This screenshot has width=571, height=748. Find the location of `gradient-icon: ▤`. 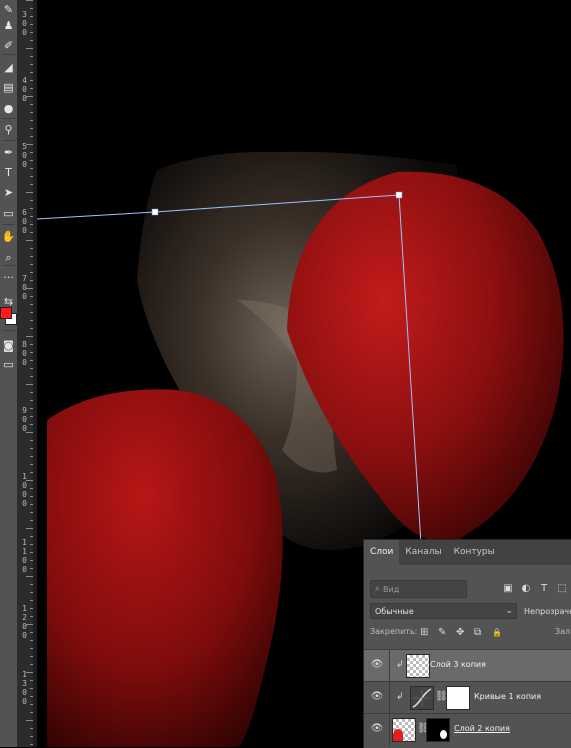

gradient-icon: ▤ is located at coordinates (8, 87).